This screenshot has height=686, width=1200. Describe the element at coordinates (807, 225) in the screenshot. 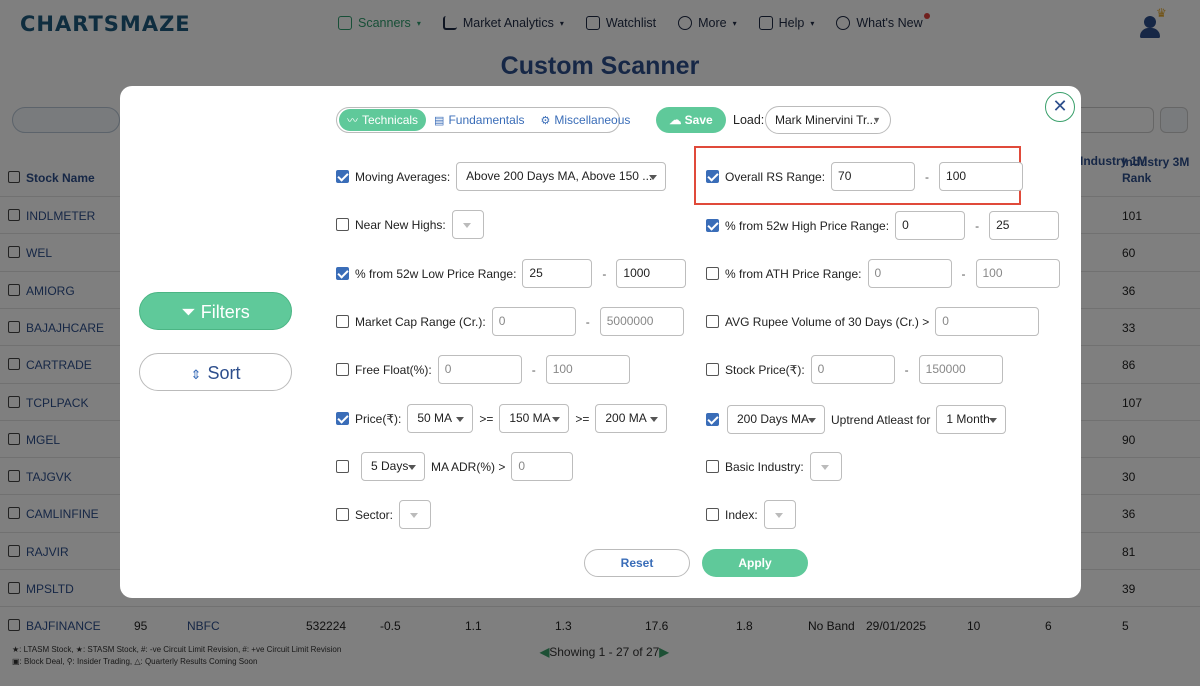

I see `high-price-range-label: % from 52w High Price Range:` at that location.